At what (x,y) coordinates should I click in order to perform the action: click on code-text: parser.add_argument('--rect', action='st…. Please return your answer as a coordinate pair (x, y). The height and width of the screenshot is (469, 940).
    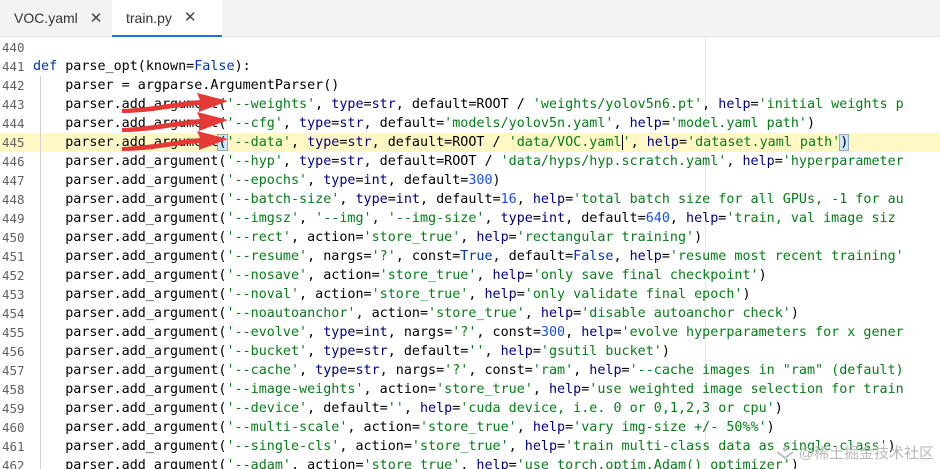
    Looking at the image, I should click on (367, 237).